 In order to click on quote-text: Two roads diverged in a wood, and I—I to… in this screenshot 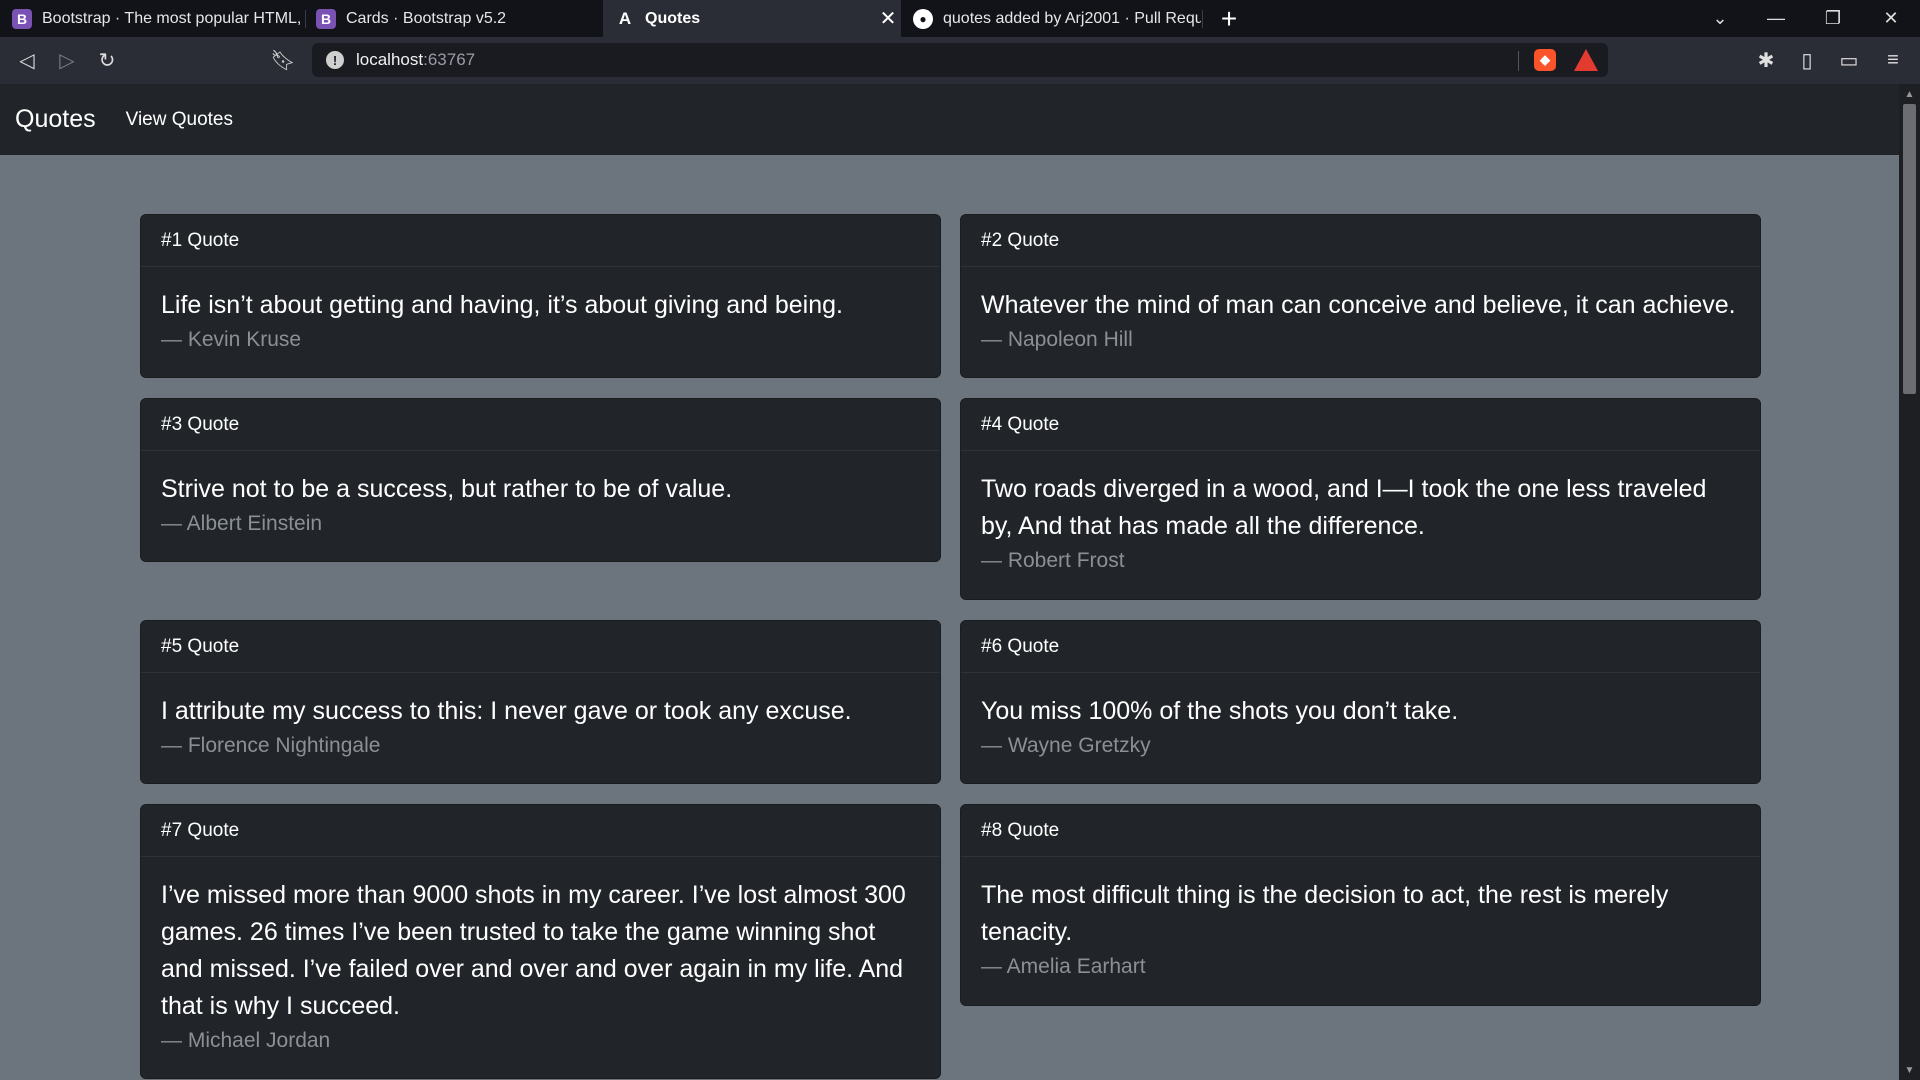, I will do `click(1344, 507)`.